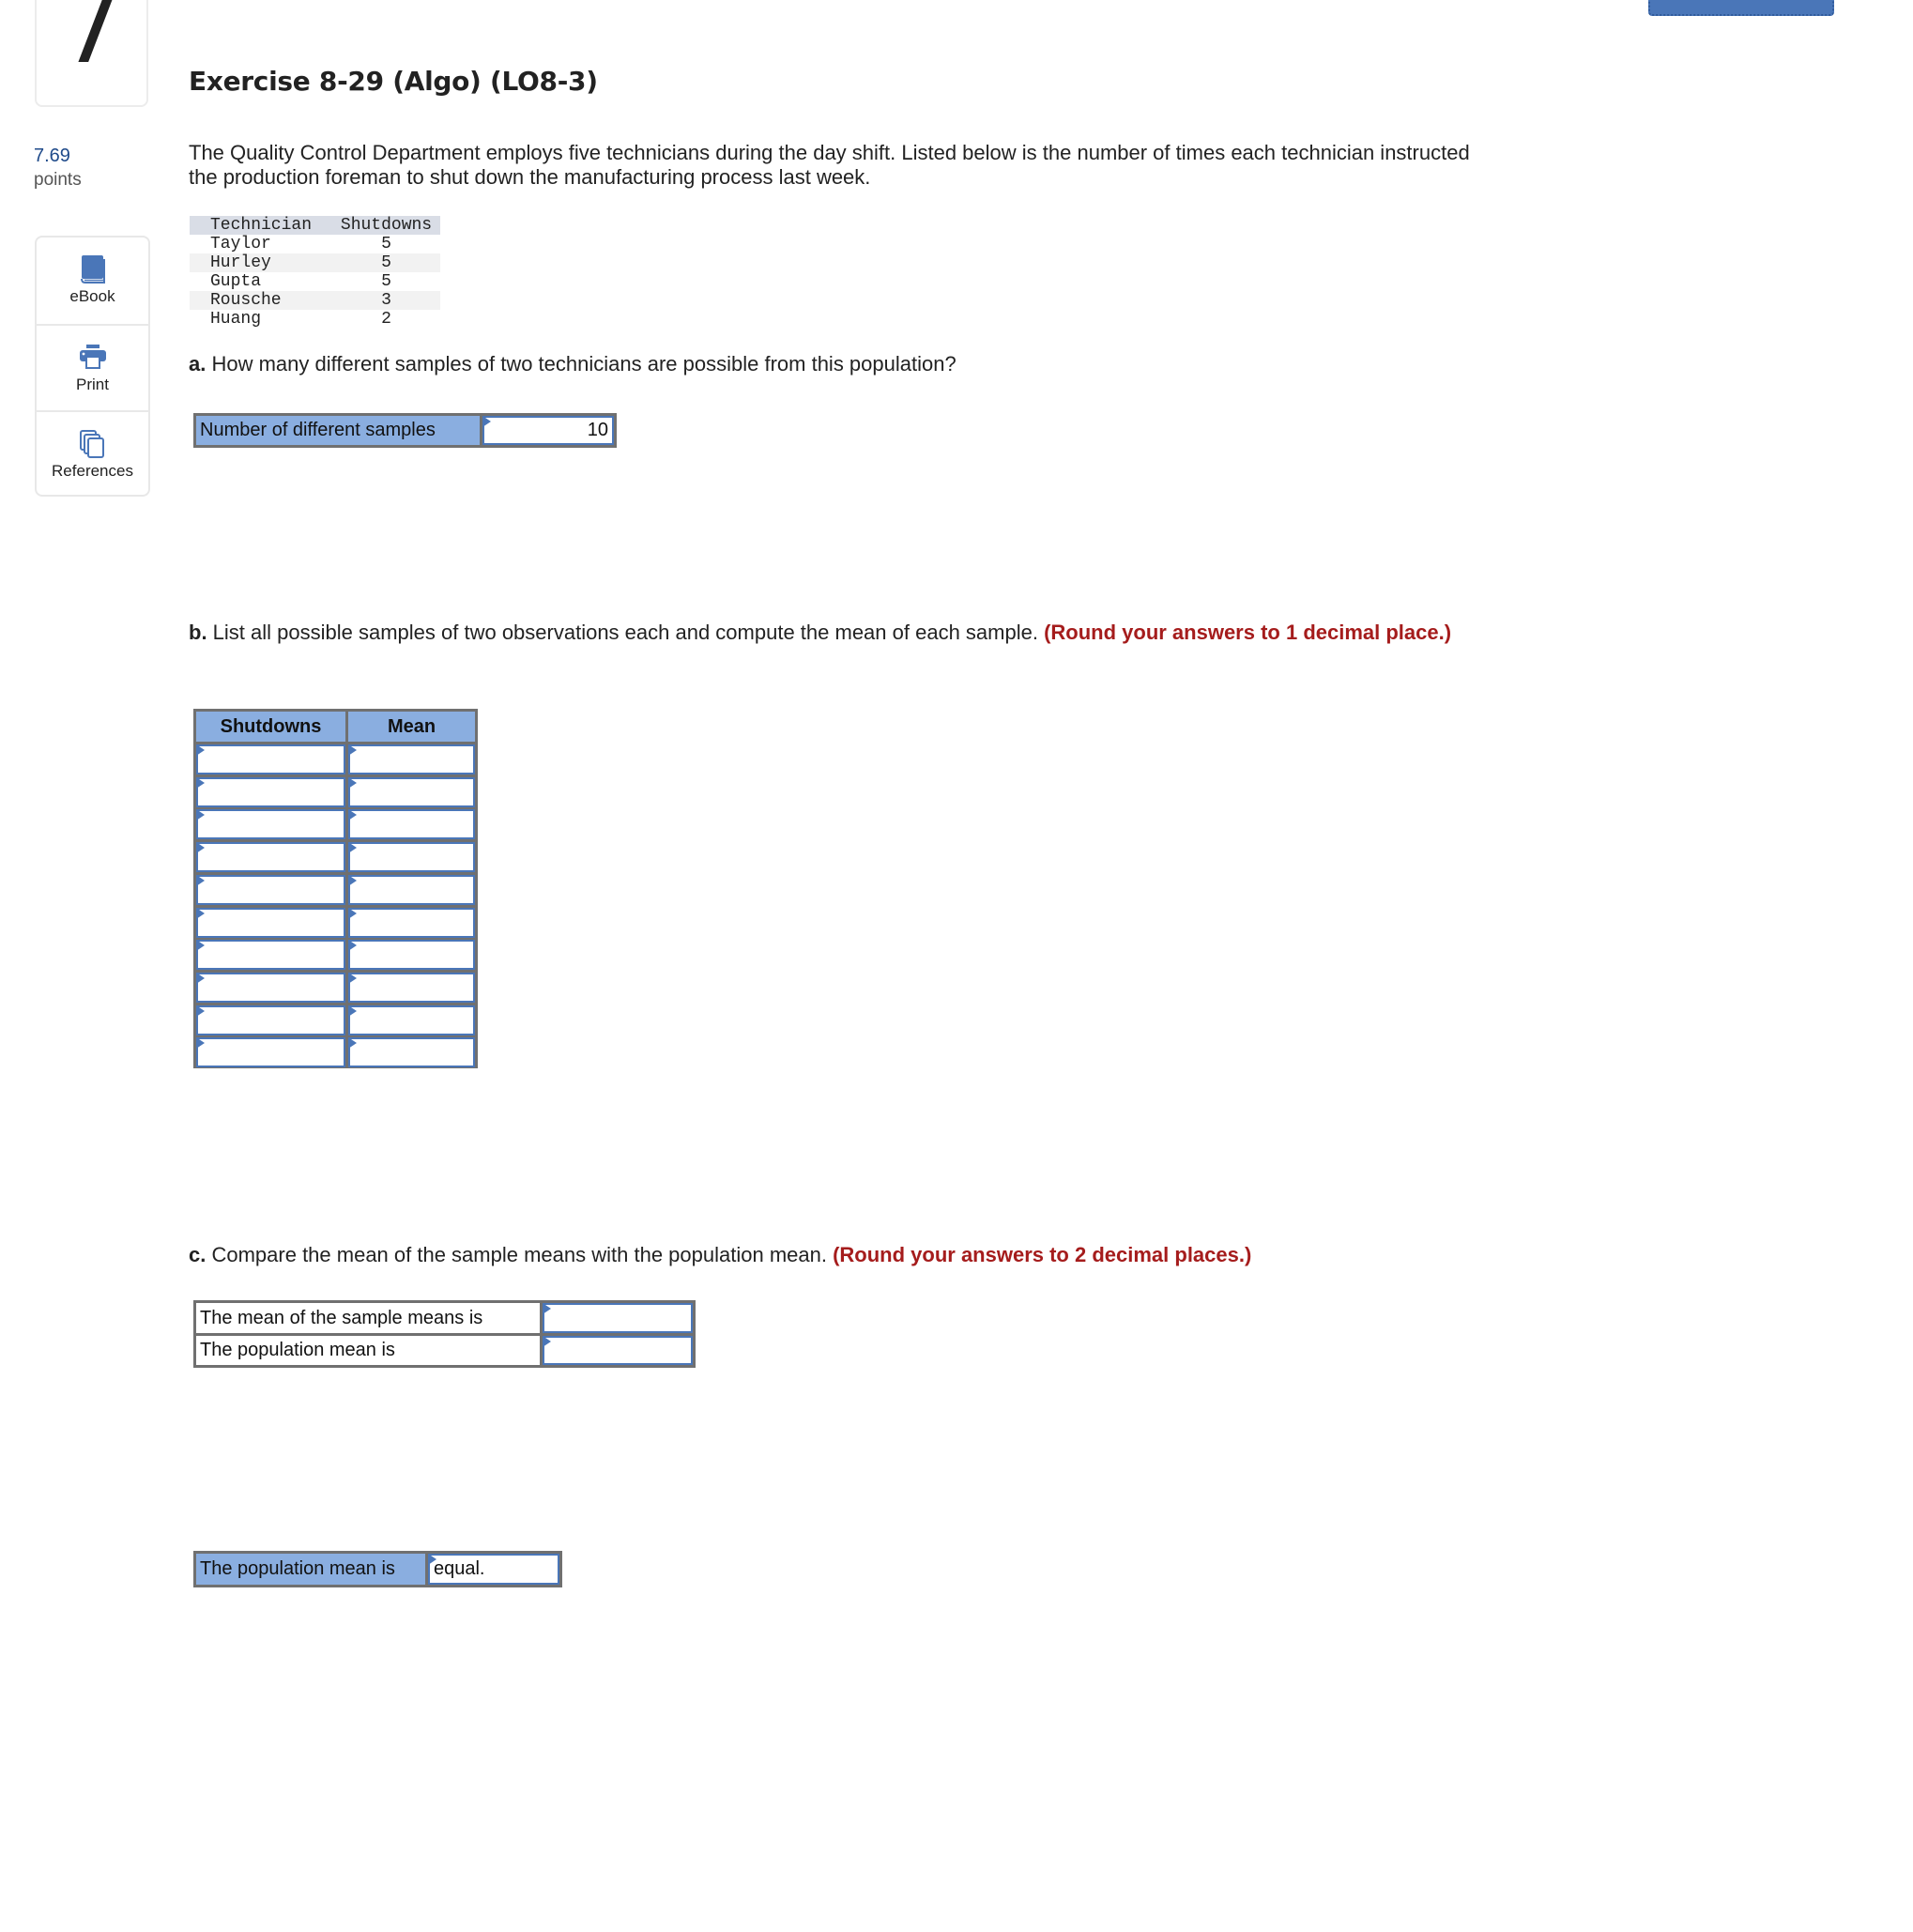 The image size is (1913, 1932). What do you see at coordinates (310, 1570) in the screenshot?
I see `conclusion-label: The population mean is` at bounding box center [310, 1570].